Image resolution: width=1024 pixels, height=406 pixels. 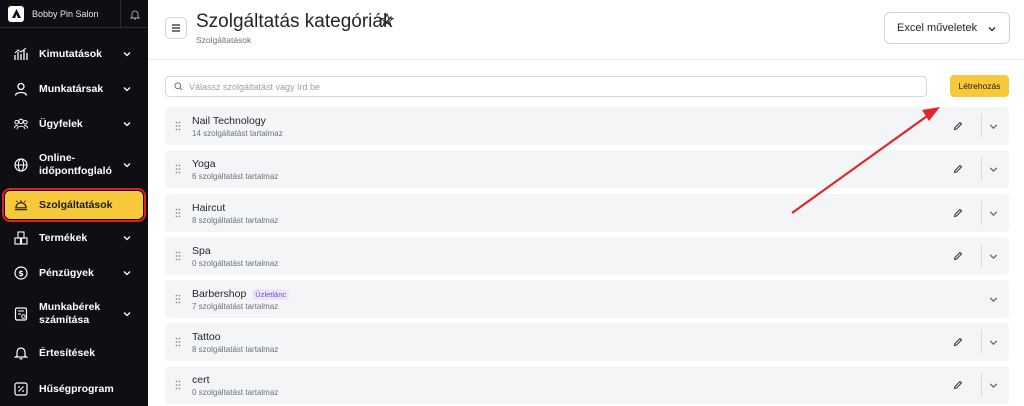 I want to click on percent-icon, so click(x=21, y=389).